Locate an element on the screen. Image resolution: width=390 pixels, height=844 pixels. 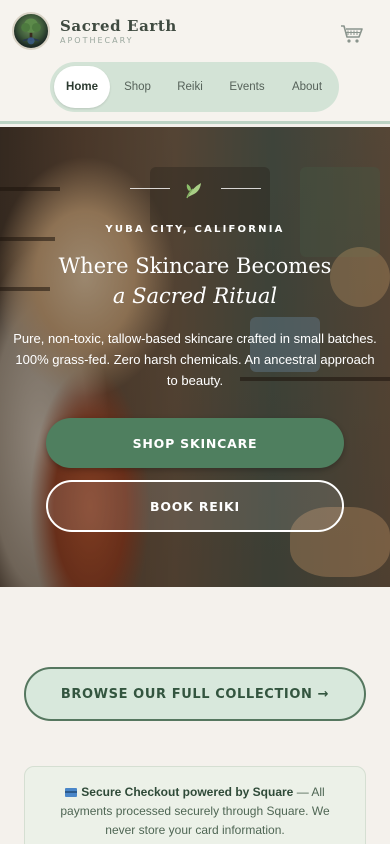
divider-line-left is located at coordinates (150, 188).